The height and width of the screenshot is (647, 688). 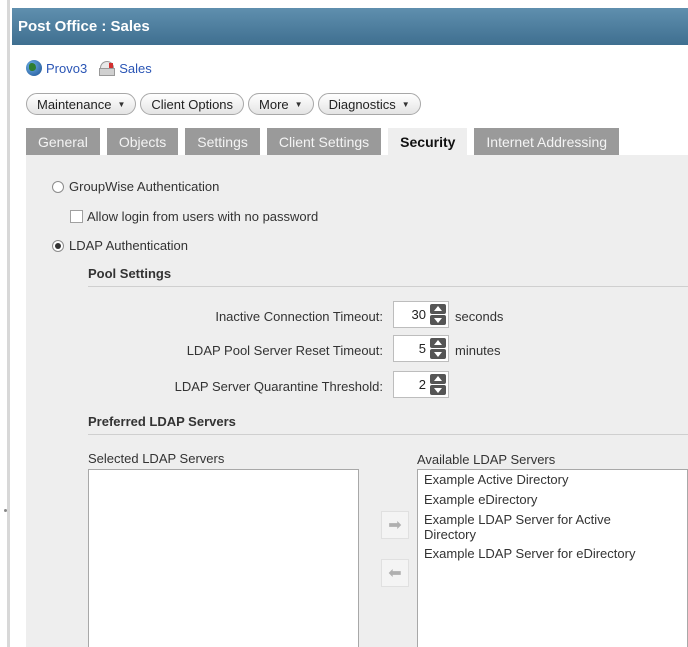 I want to click on add-server-button: ➡, so click(x=395, y=525).